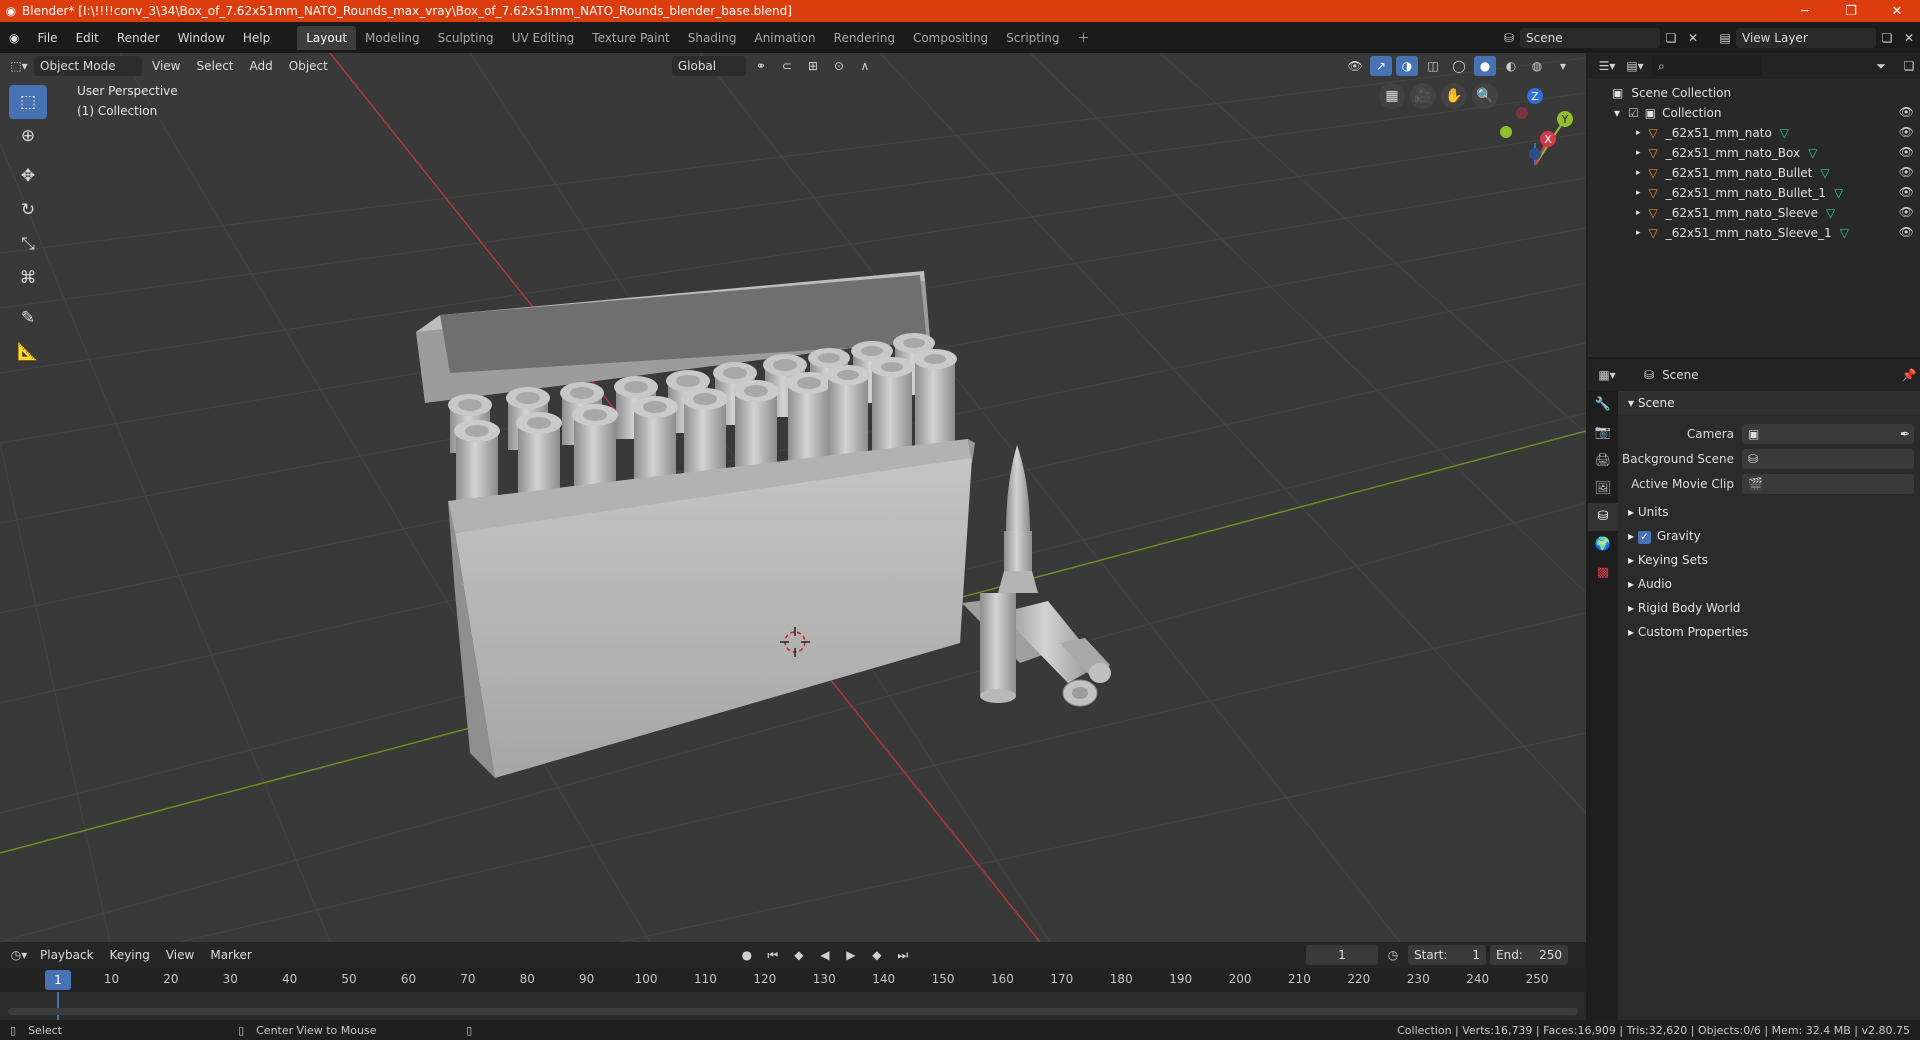 This screenshot has height=1040, width=1920. Describe the element at coordinates (1590, 37) in the screenshot. I see `scene-field: Scene` at that location.